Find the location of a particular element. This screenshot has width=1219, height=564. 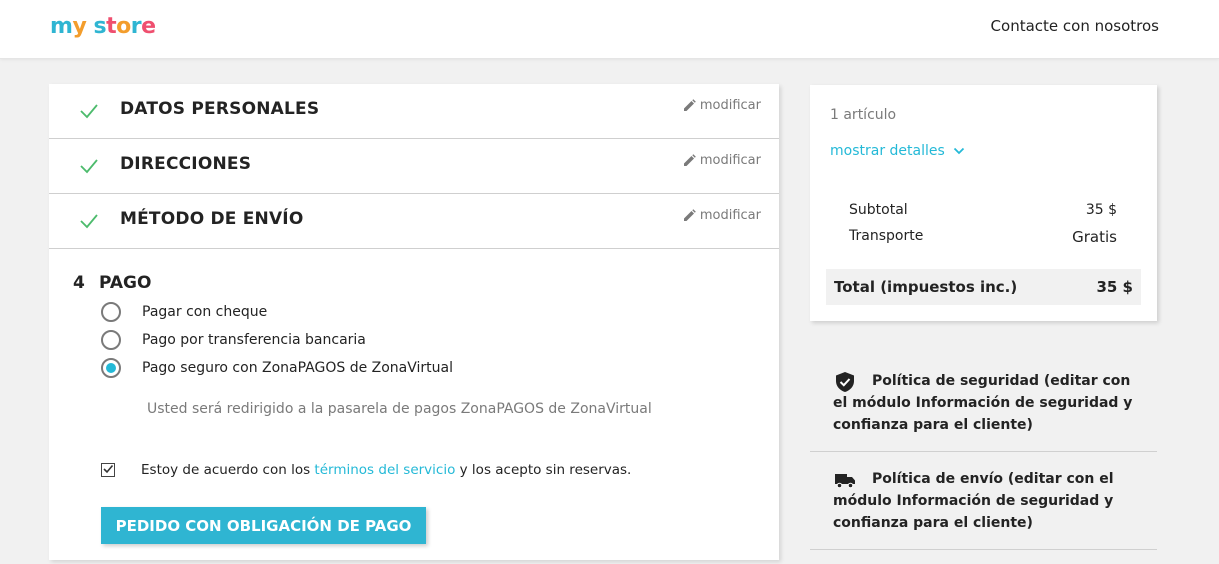

contact-link: Contacte con nosotros is located at coordinates (1075, 26).